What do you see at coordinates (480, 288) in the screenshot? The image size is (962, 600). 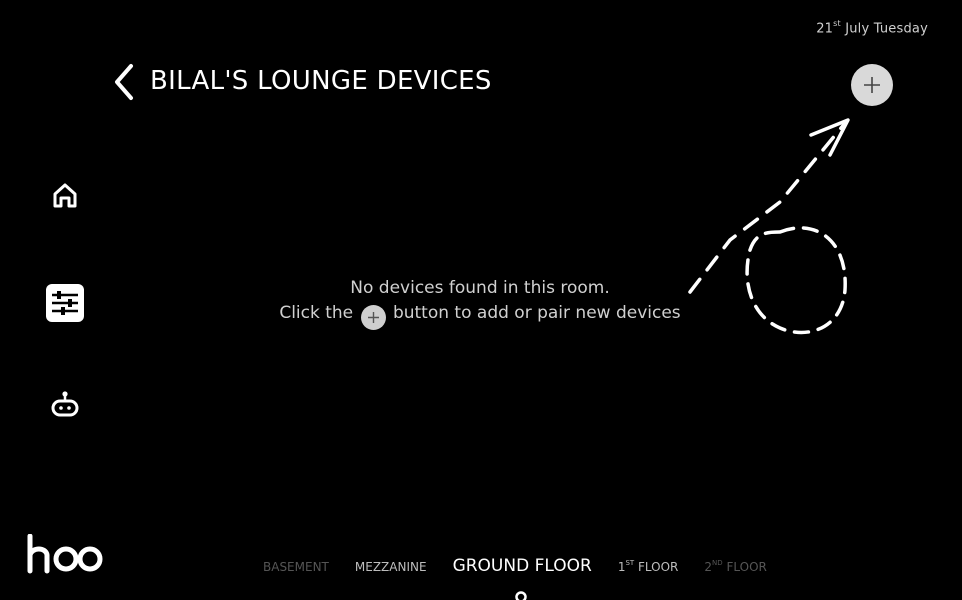 I see `empty-state-line1: No devices found in this room.` at bounding box center [480, 288].